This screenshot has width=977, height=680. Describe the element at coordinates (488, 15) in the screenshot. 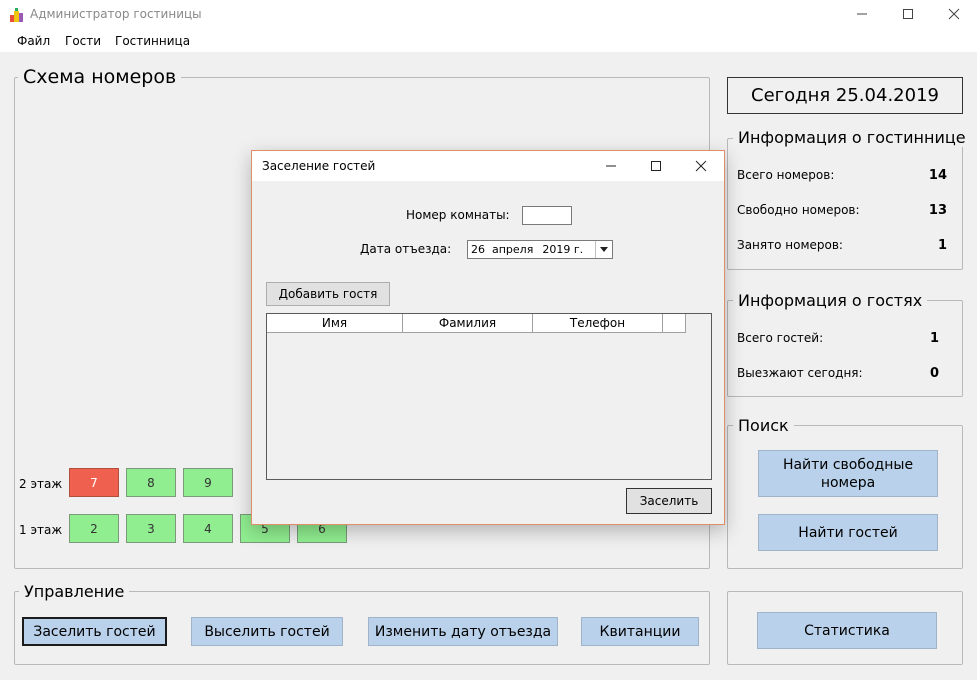

I see `title-bar: Администратор гостиницы` at that location.